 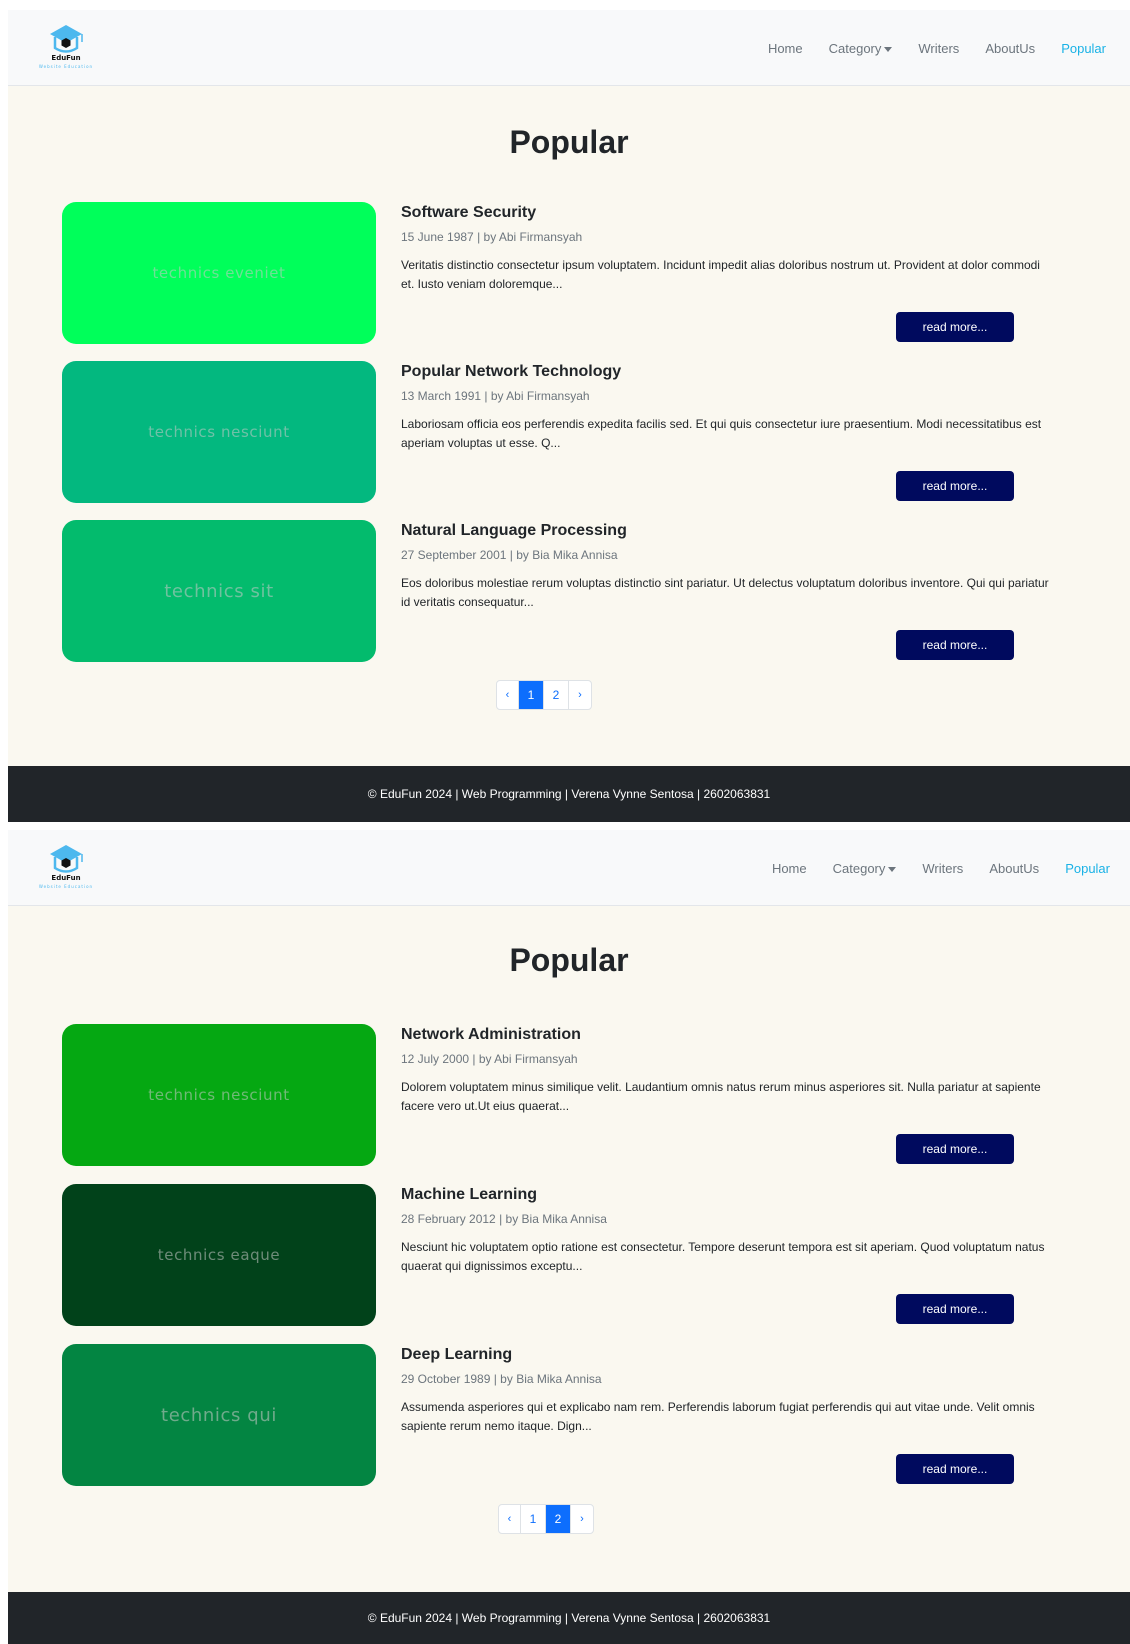 I want to click on article-title: Popular Network Technology, so click(x=511, y=371).